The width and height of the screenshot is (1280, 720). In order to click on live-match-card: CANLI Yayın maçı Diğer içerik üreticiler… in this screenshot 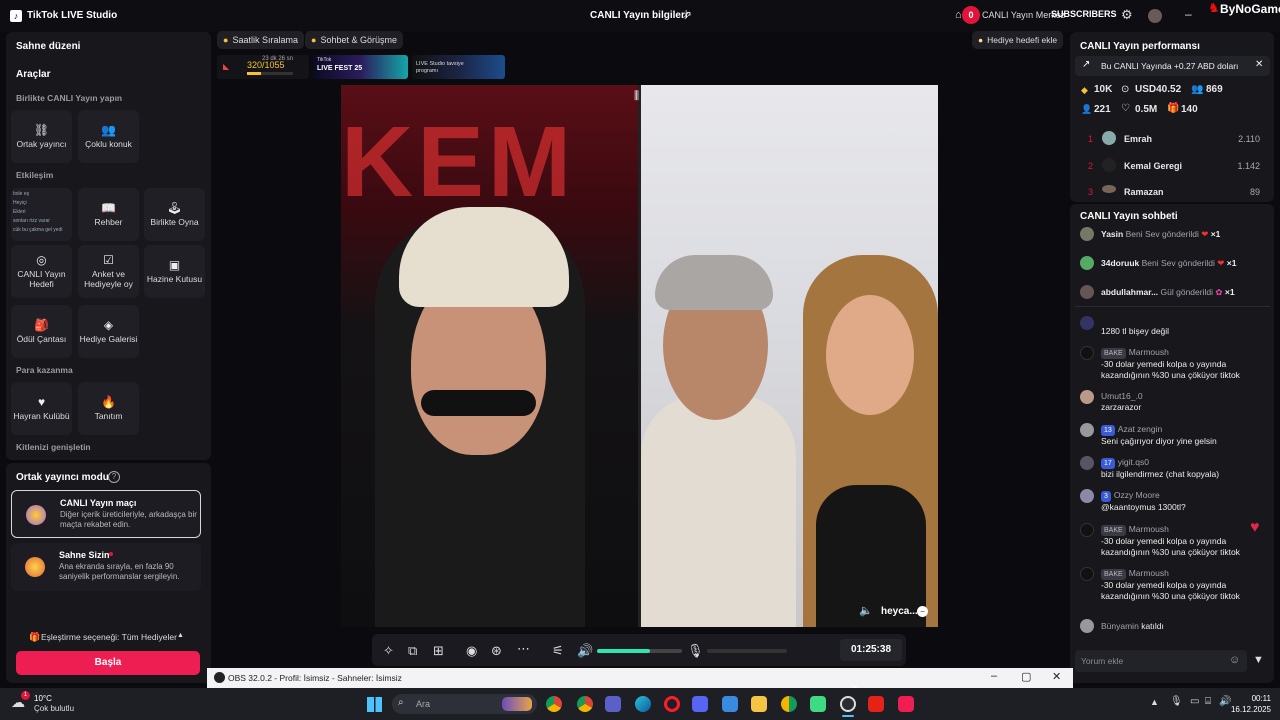, I will do `click(106, 514)`.